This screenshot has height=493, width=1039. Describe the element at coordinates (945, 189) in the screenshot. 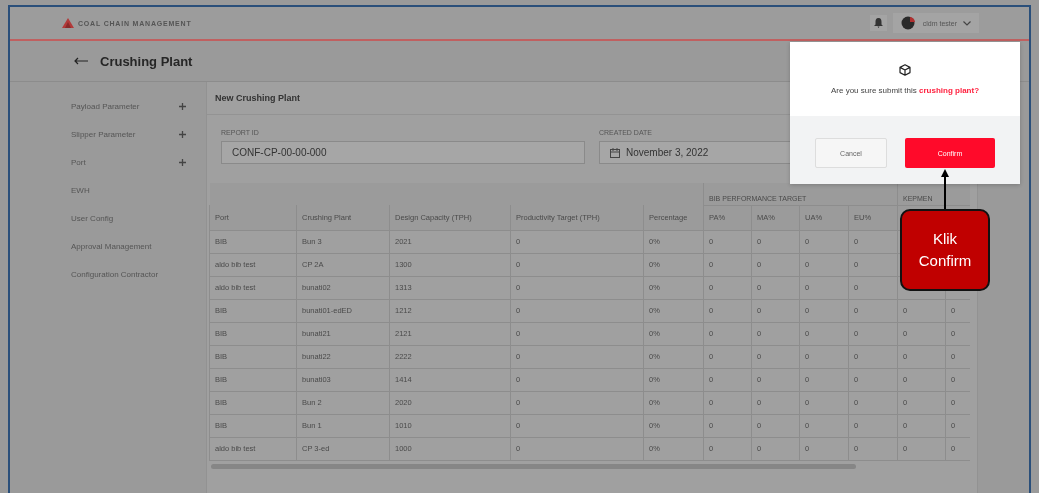

I see `callout-arrow` at that location.